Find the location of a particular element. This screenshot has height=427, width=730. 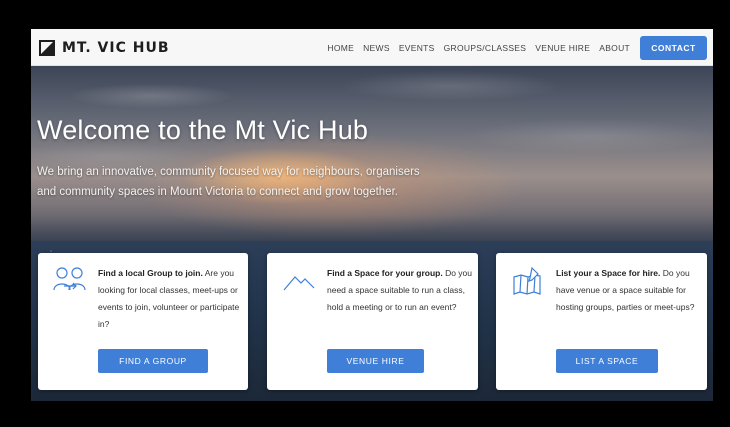

venue-hire-button: VENUE HIRE is located at coordinates (375, 361).